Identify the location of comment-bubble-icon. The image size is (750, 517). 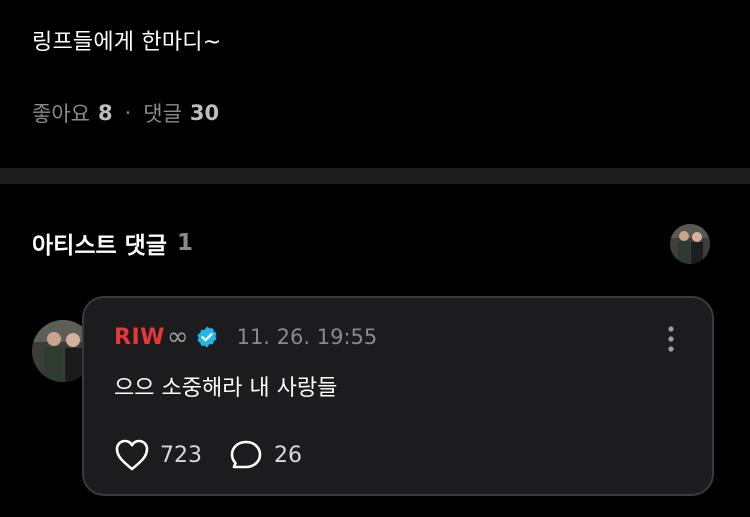
(246, 454).